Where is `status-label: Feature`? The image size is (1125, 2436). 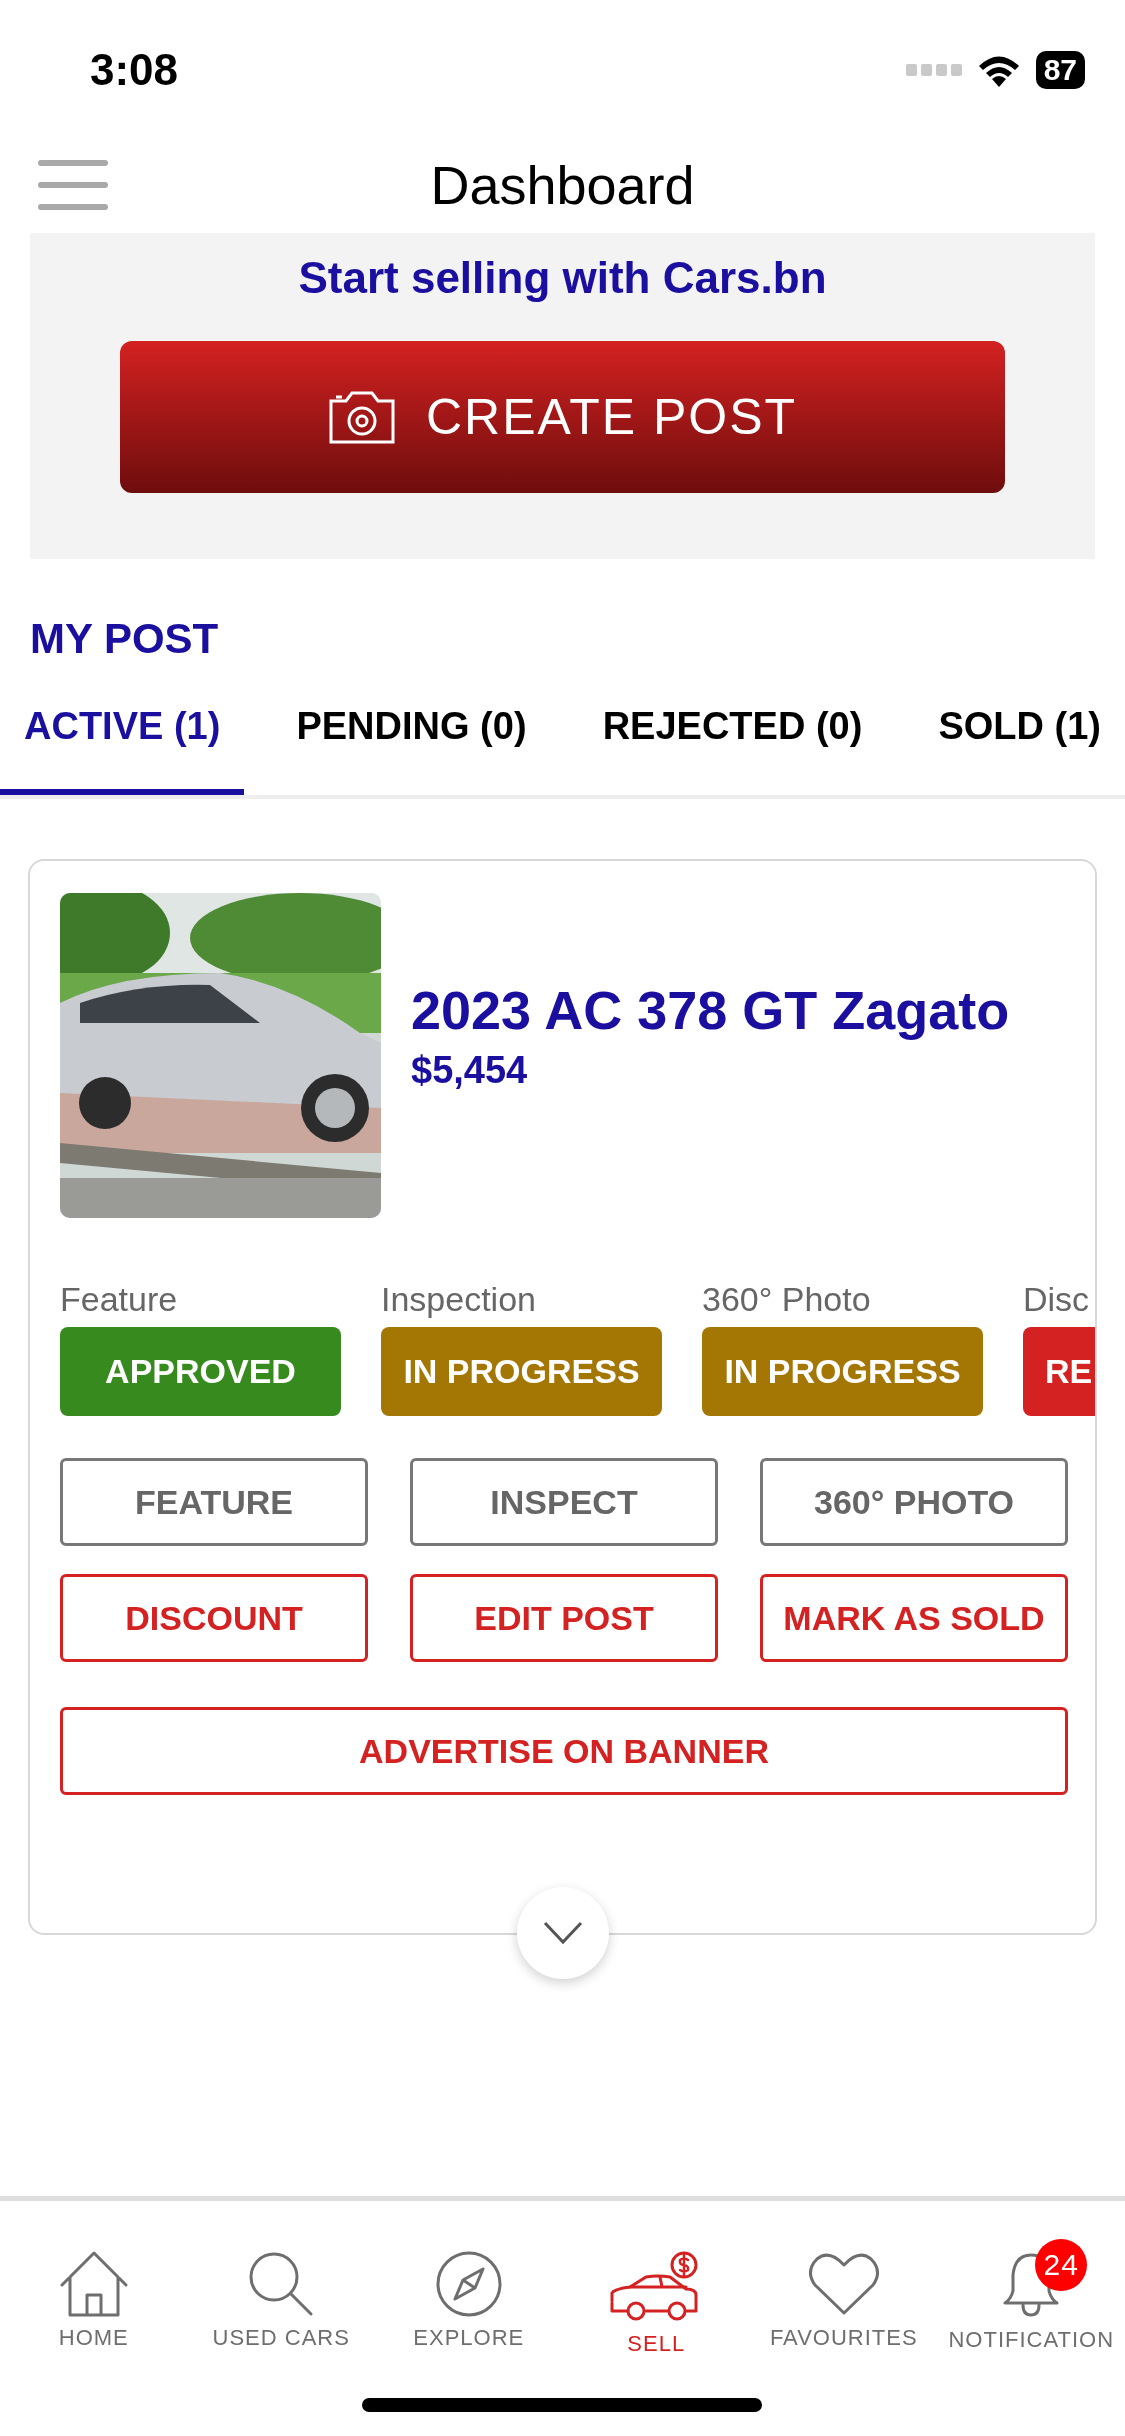
status-label: Feature is located at coordinates (119, 1299).